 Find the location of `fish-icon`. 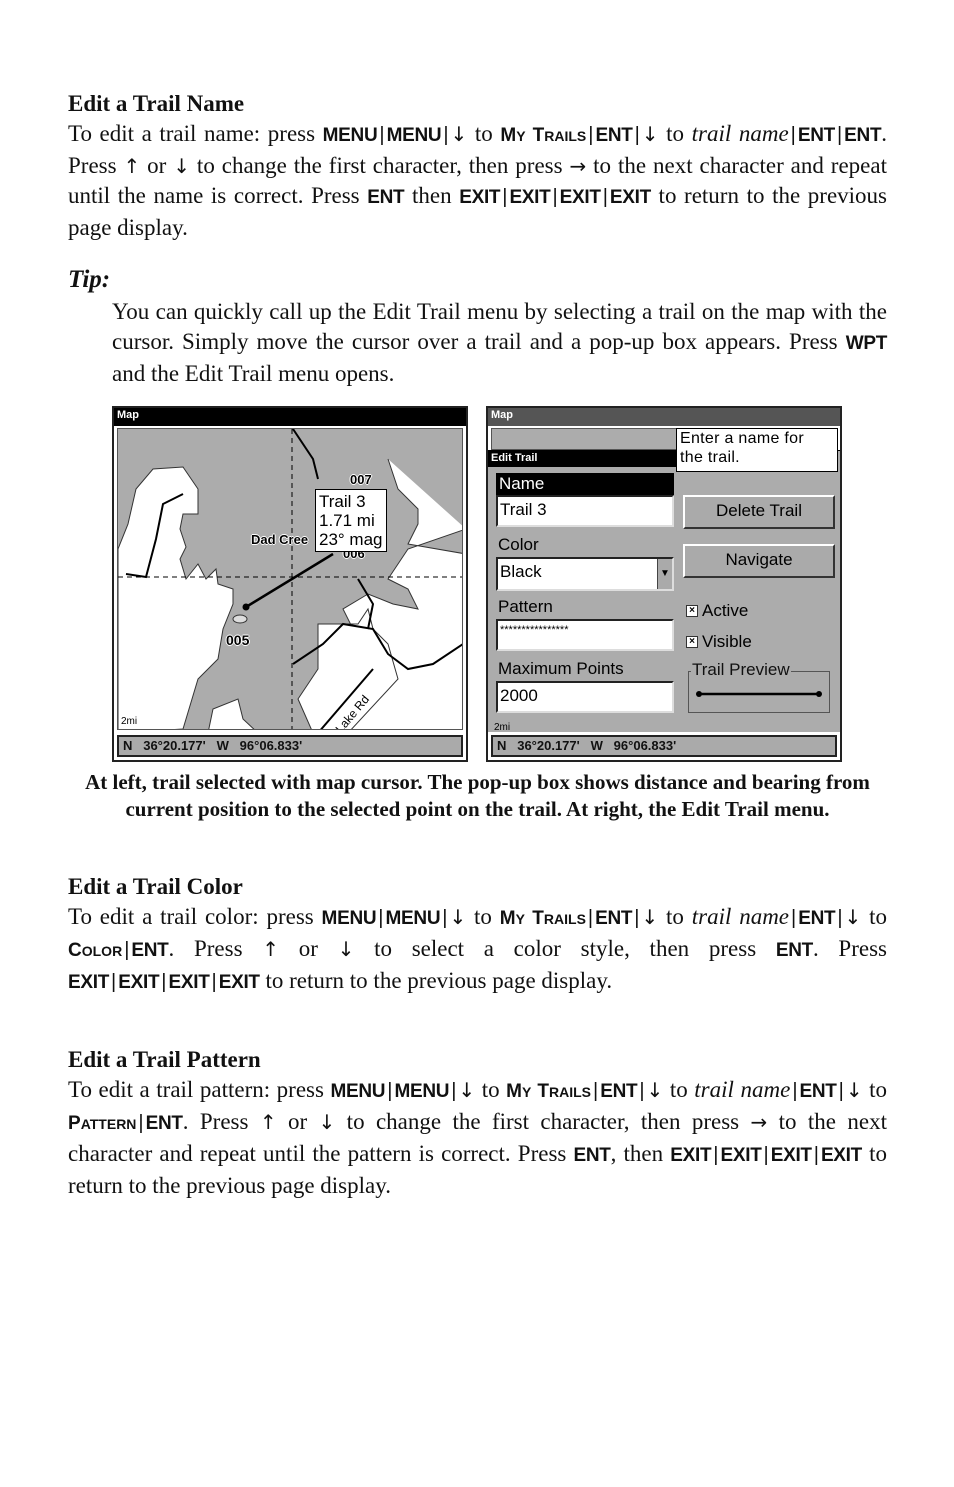

fish-icon is located at coordinates (240, 619).